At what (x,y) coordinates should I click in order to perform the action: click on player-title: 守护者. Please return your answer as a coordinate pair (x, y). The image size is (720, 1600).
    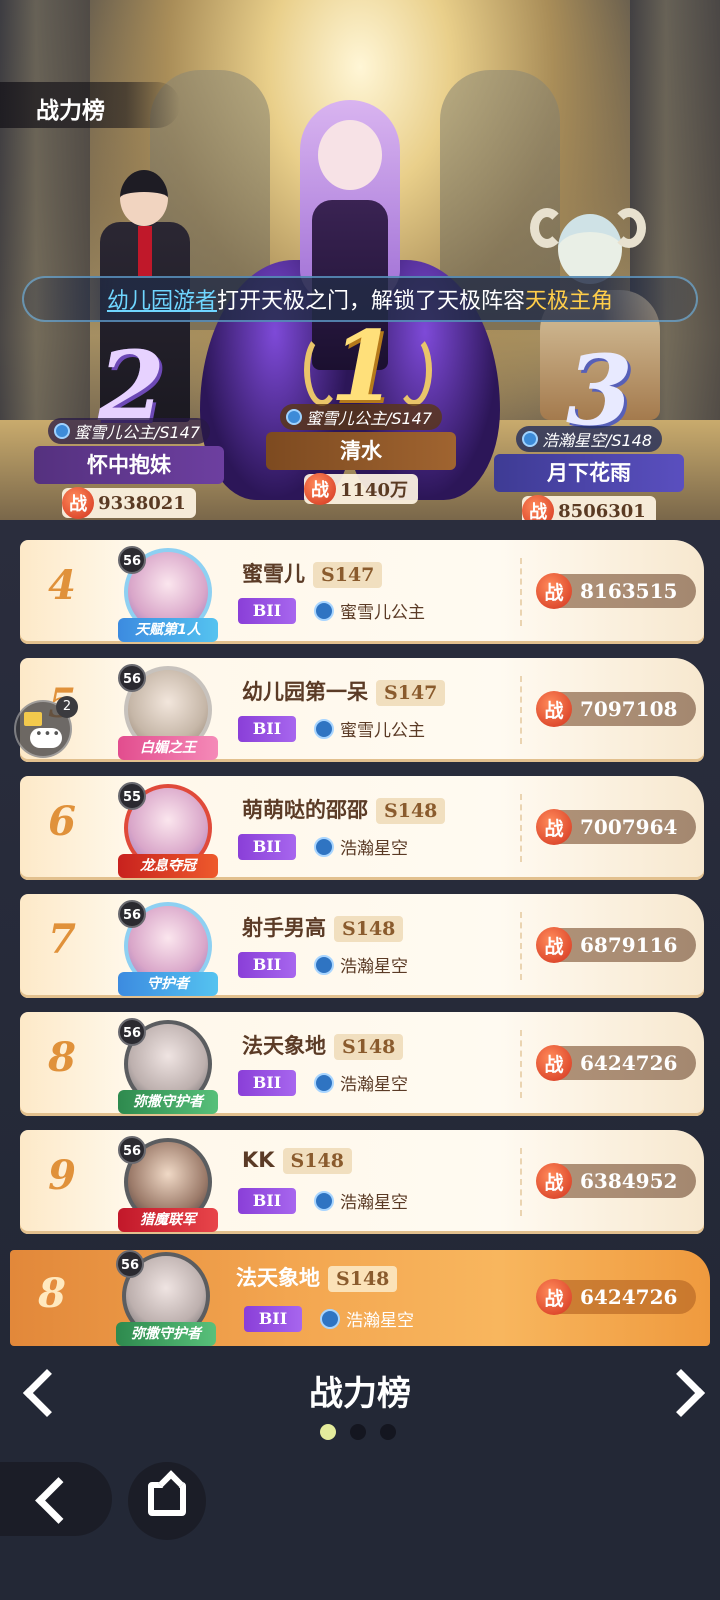
    Looking at the image, I should click on (168, 984).